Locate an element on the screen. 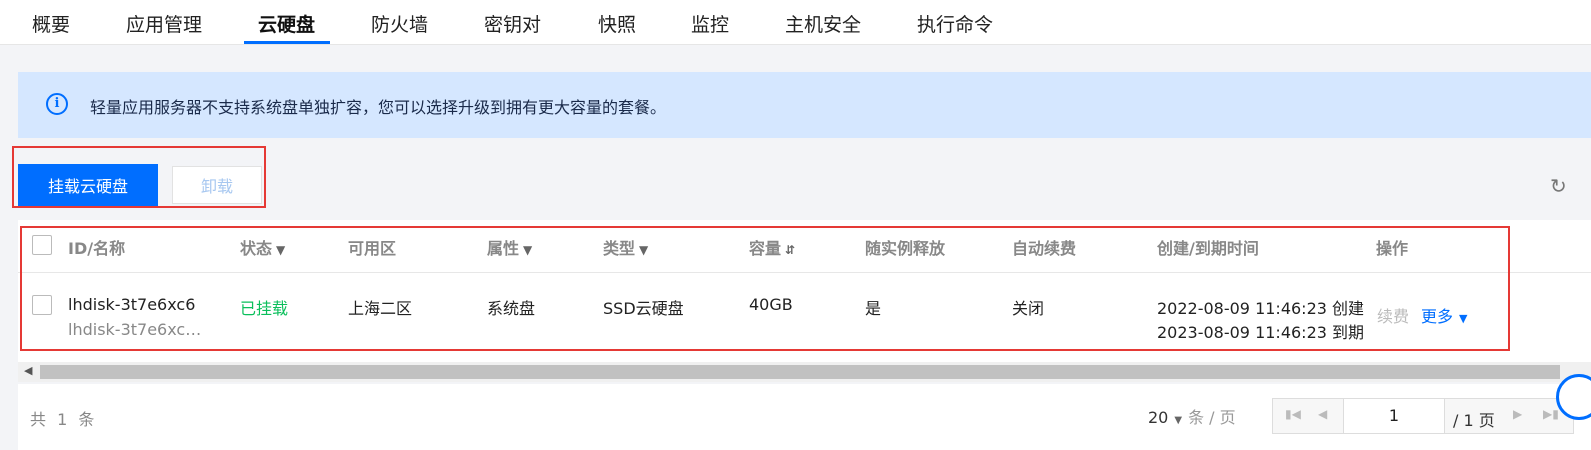 Image resolution: width=1591 pixels, height=450 pixels. alert-message: 轻量应用服务器不支持系统盘单独扩容，您可以选择升级到拥有更大容量的套餐。 is located at coordinates (378, 107).